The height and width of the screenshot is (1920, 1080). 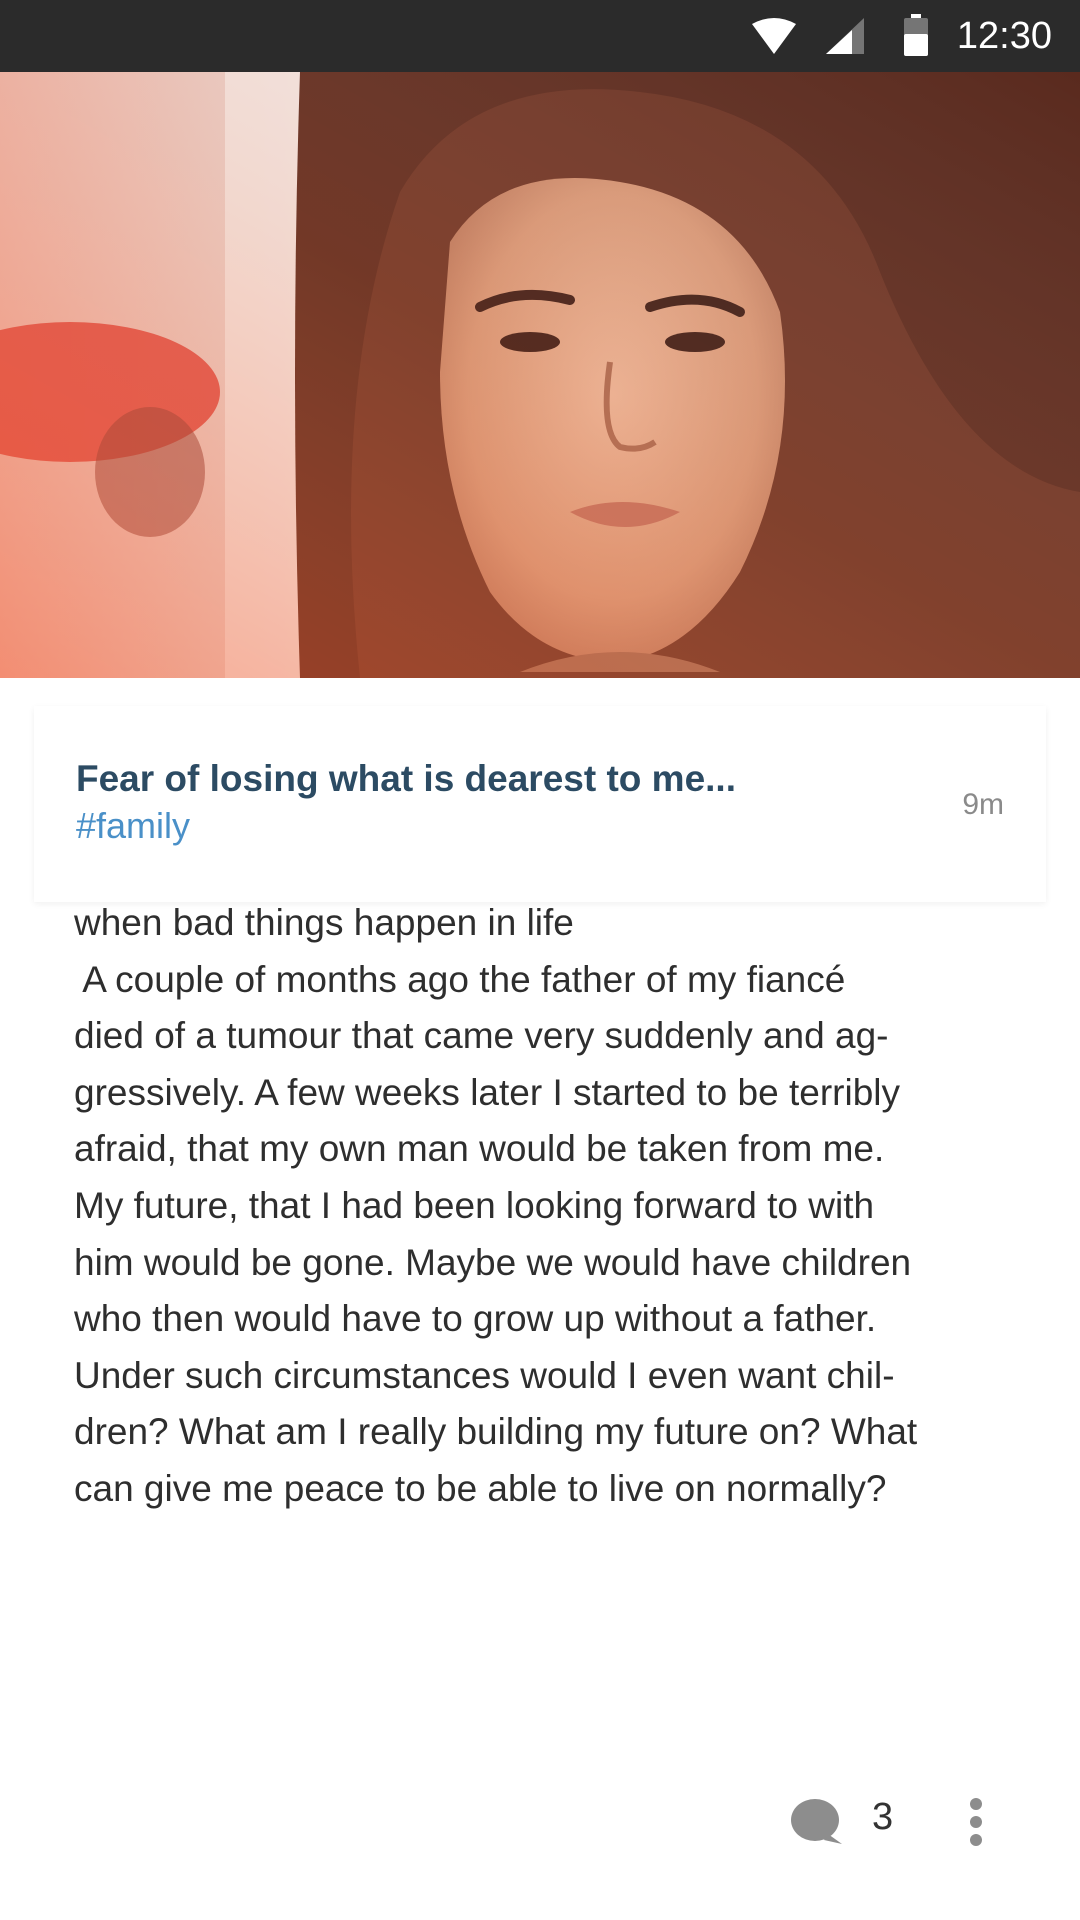 I want to click on more-vertical-icon, so click(x=976, y=1822).